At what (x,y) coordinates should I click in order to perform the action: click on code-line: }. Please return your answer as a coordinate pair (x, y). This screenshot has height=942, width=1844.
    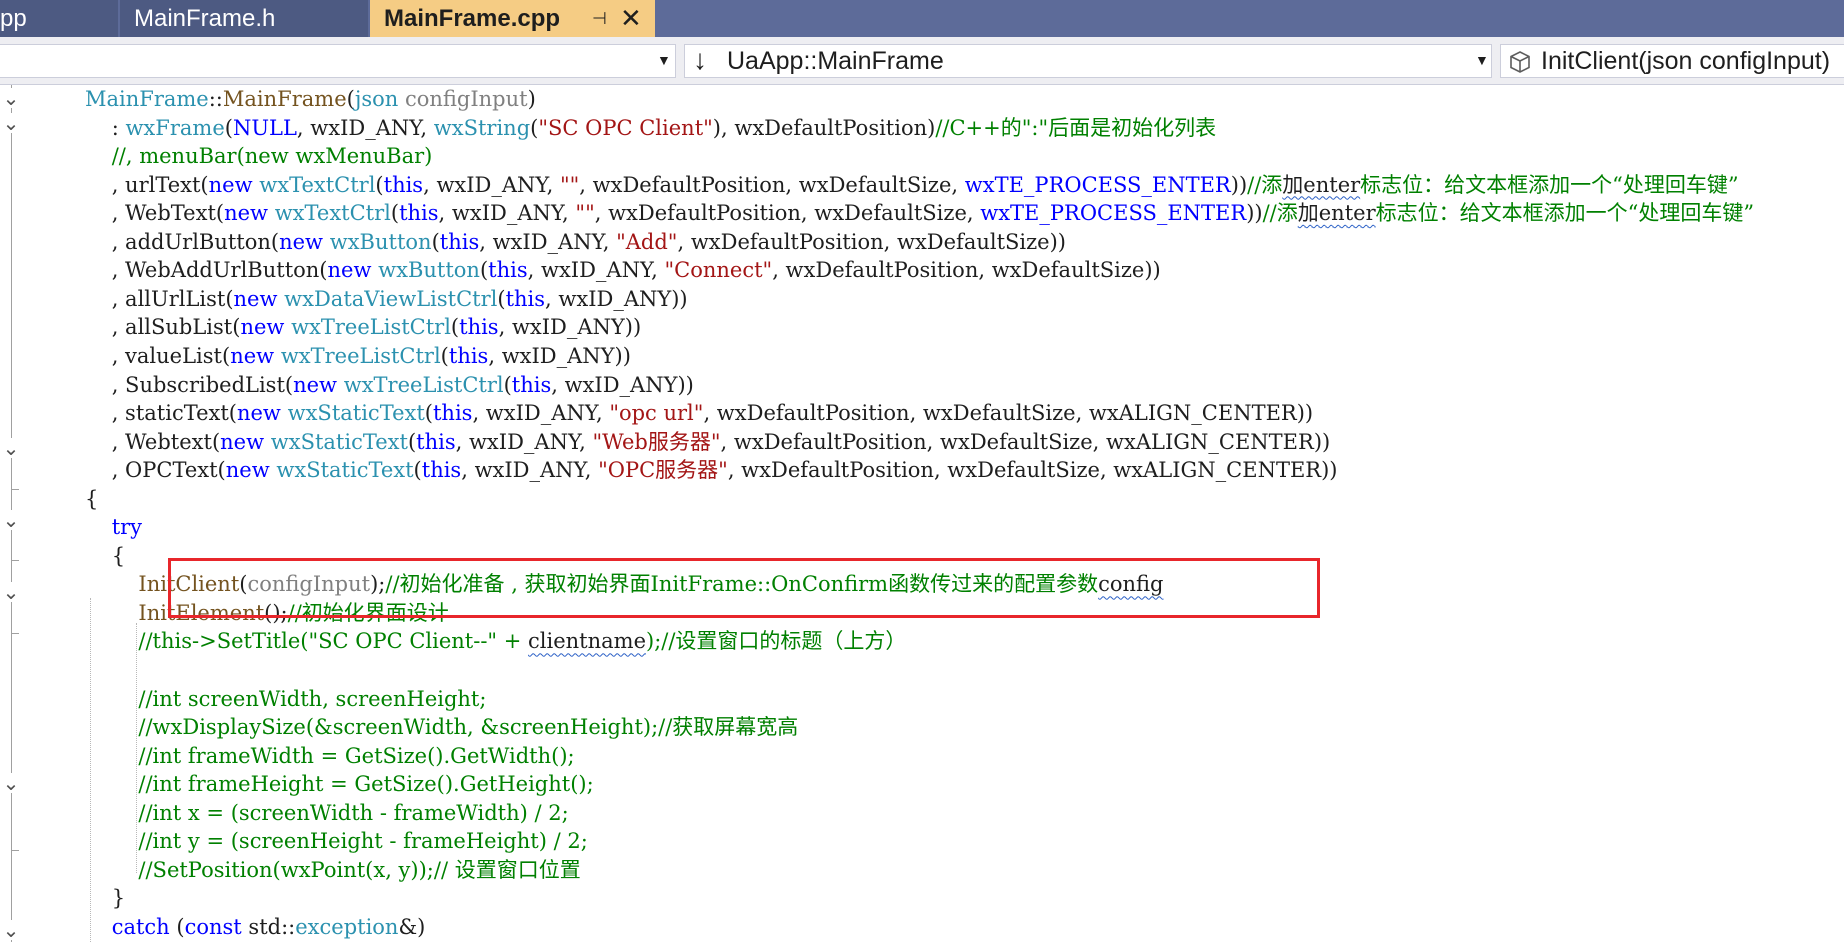
    Looking at the image, I should click on (105, 898).